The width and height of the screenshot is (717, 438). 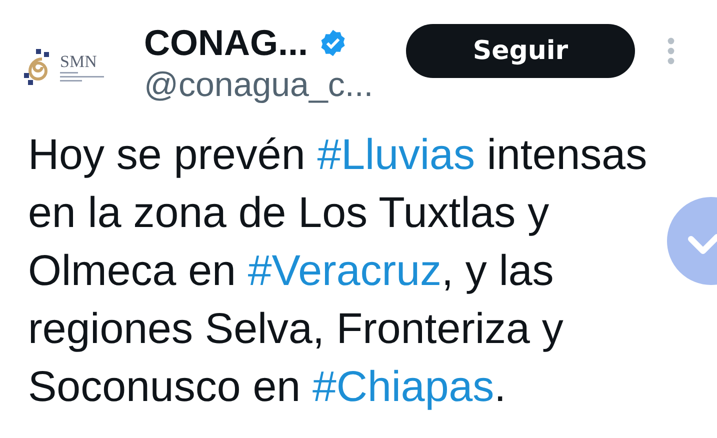 I want to click on hashtag-link: #Veracruz, so click(x=345, y=271).